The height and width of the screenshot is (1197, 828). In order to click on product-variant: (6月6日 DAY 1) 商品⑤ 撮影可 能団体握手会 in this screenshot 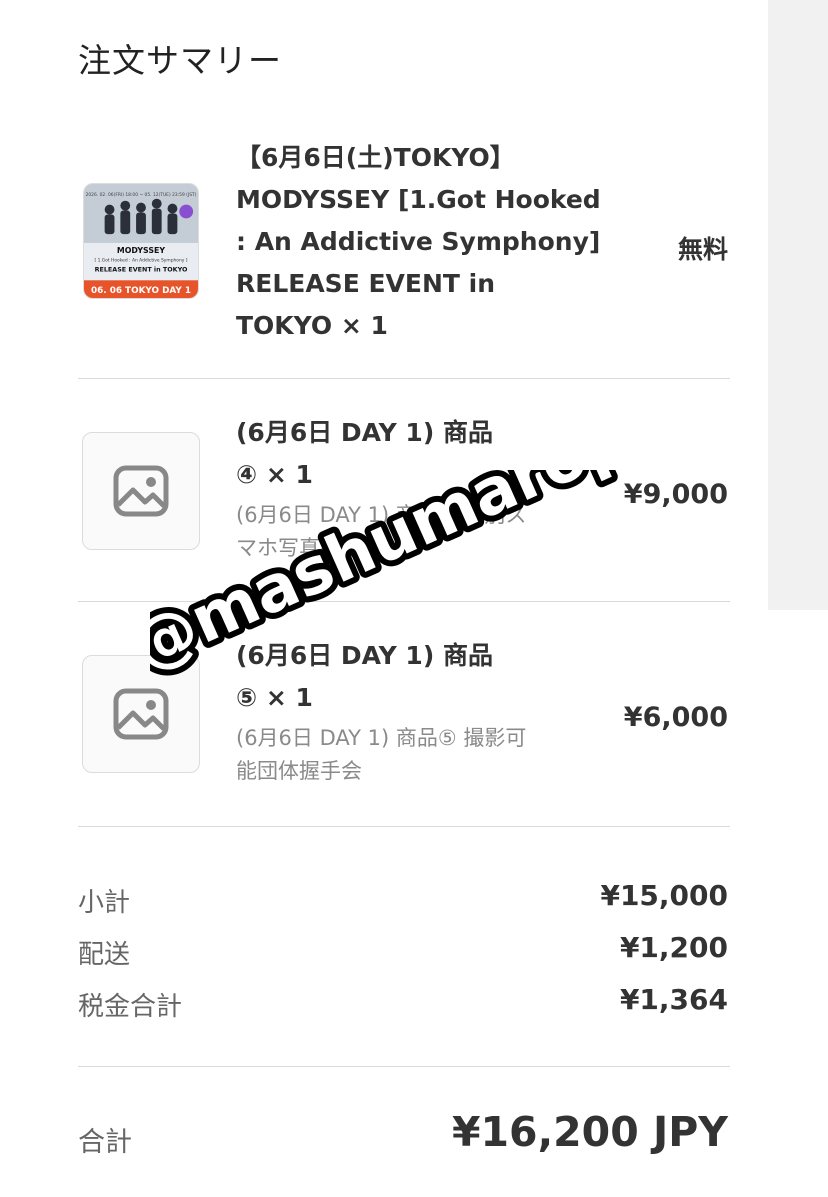, I will do `click(381, 754)`.